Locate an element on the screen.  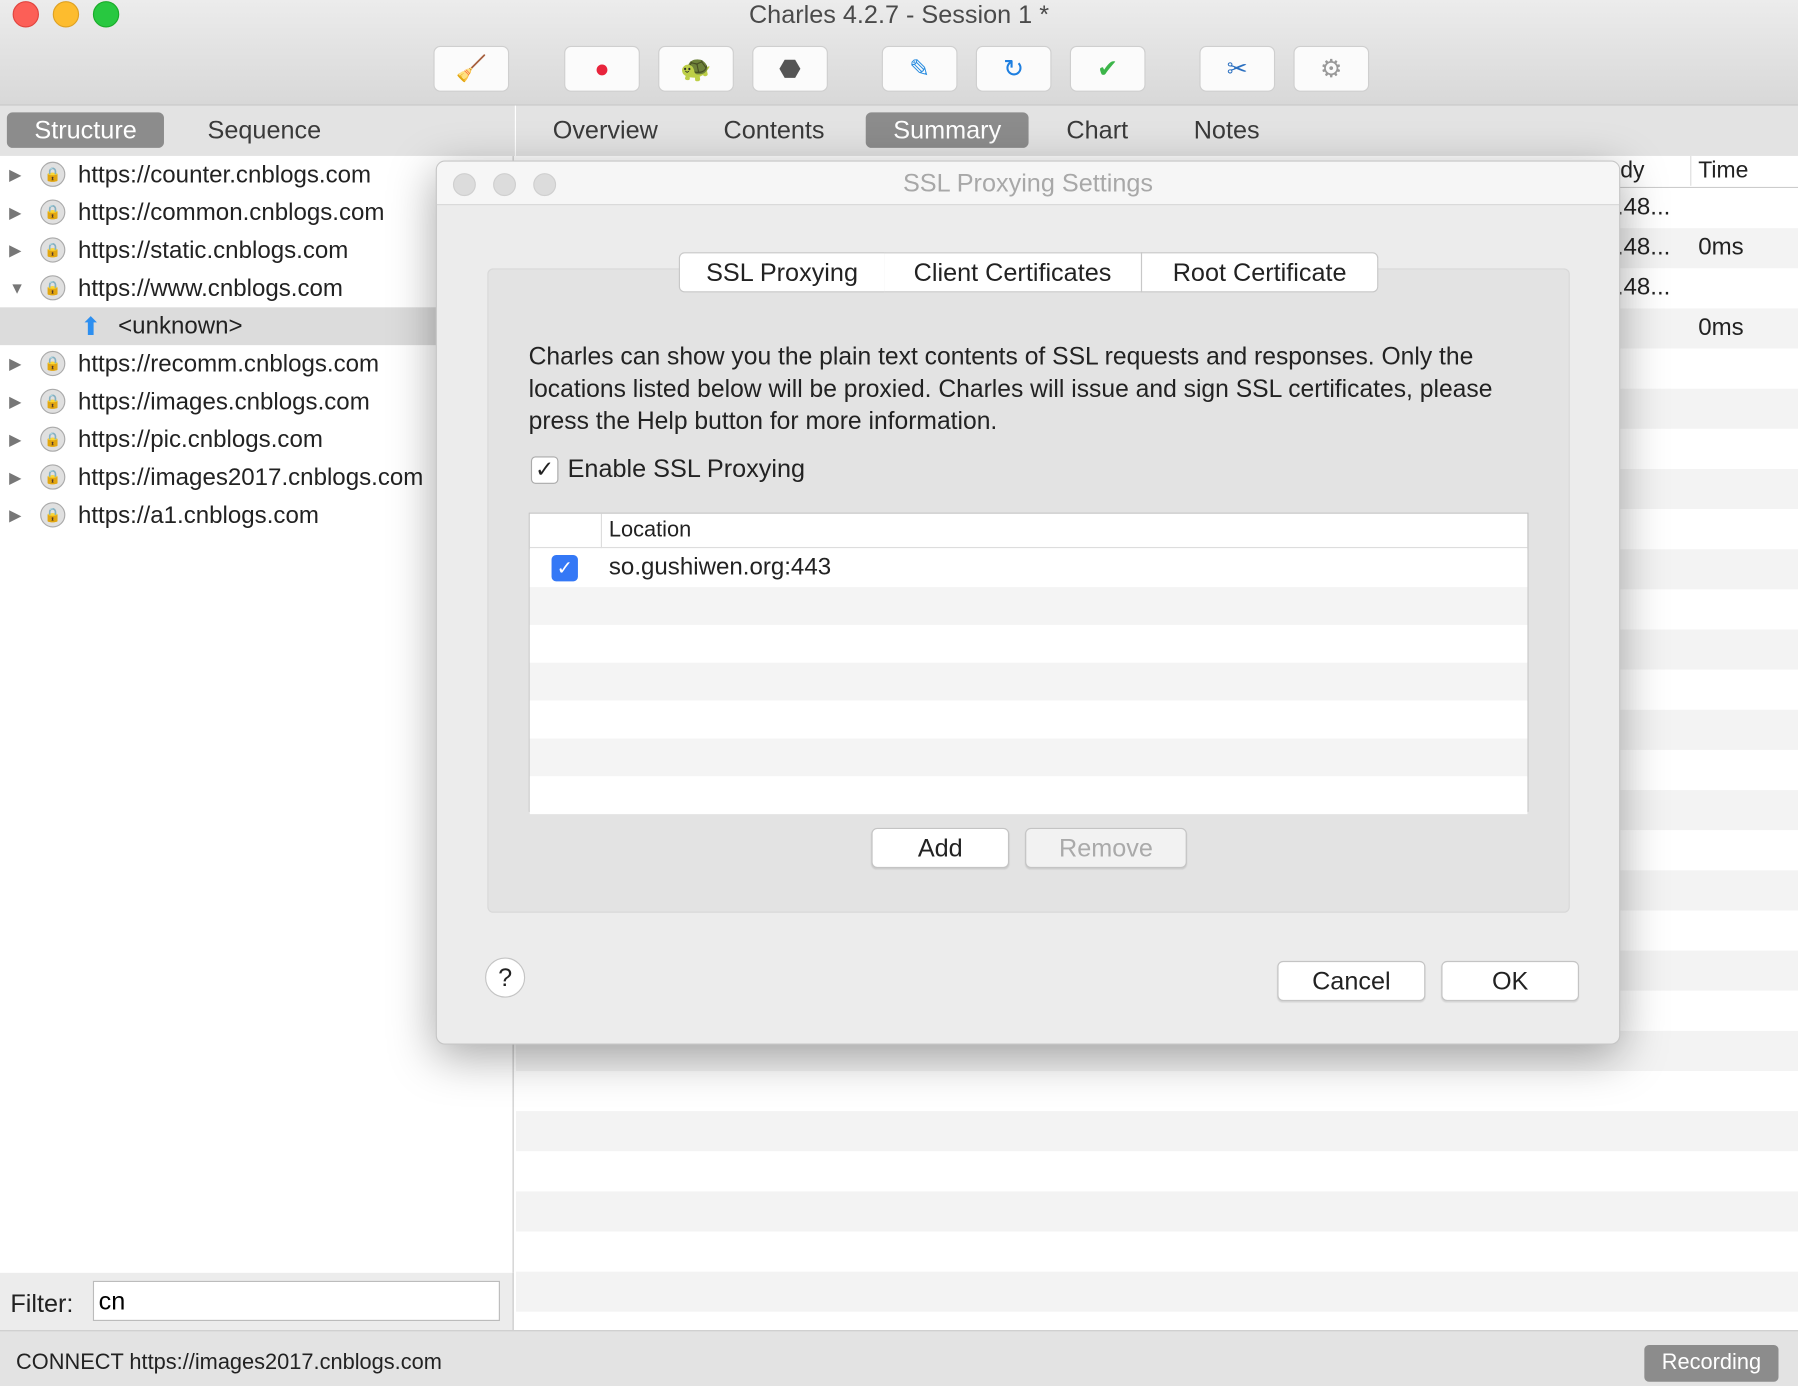
broom-icon: 🧹 is located at coordinates (471, 68).